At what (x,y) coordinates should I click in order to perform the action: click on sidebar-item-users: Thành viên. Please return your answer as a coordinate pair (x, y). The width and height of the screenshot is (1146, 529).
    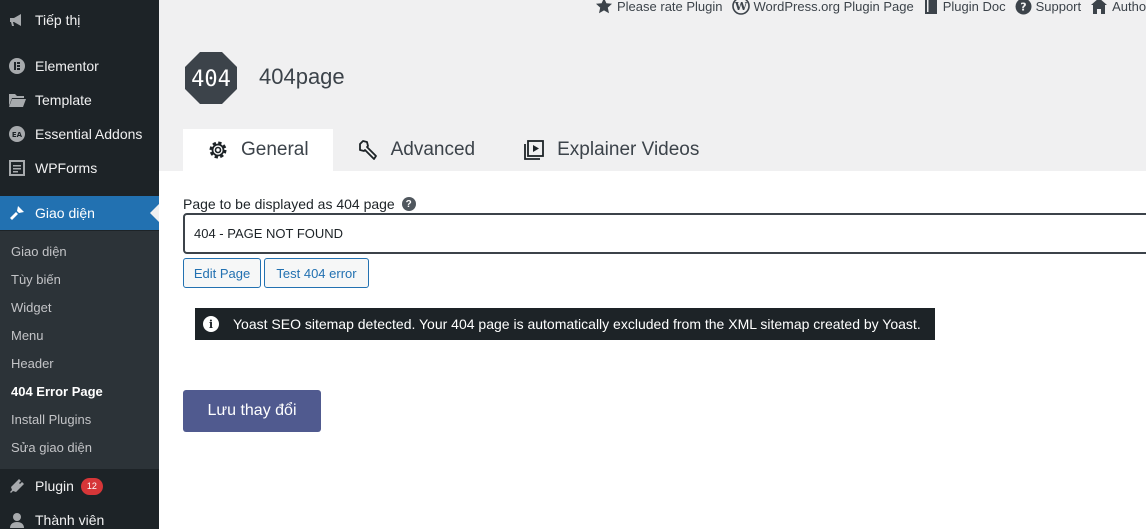
    Looking at the image, I should click on (79, 516).